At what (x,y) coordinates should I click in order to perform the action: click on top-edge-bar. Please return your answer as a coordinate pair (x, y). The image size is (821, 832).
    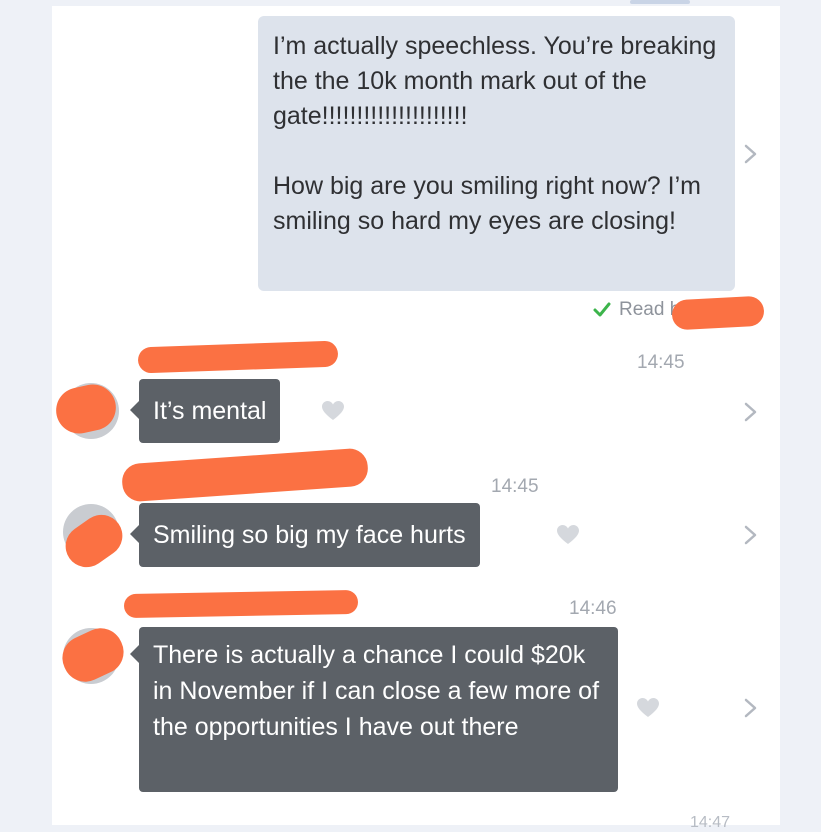
    Looking at the image, I should click on (660, 2).